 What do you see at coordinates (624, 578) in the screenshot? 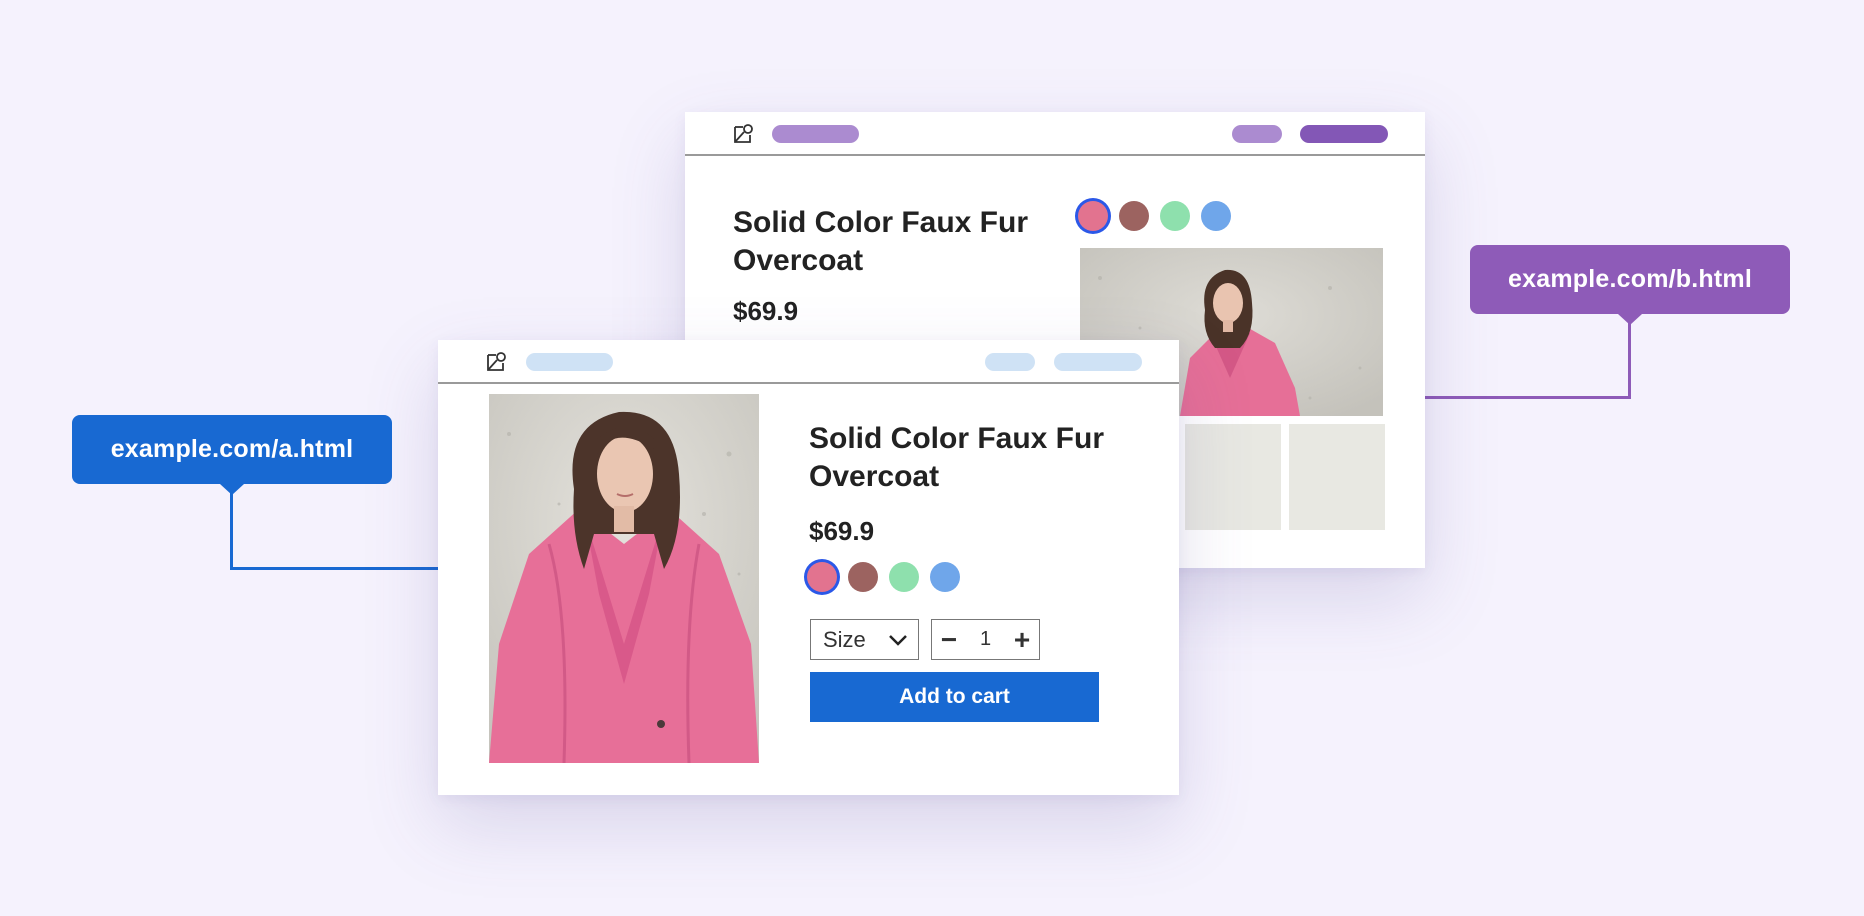
I see `product-photo` at bounding box center [624, 578].